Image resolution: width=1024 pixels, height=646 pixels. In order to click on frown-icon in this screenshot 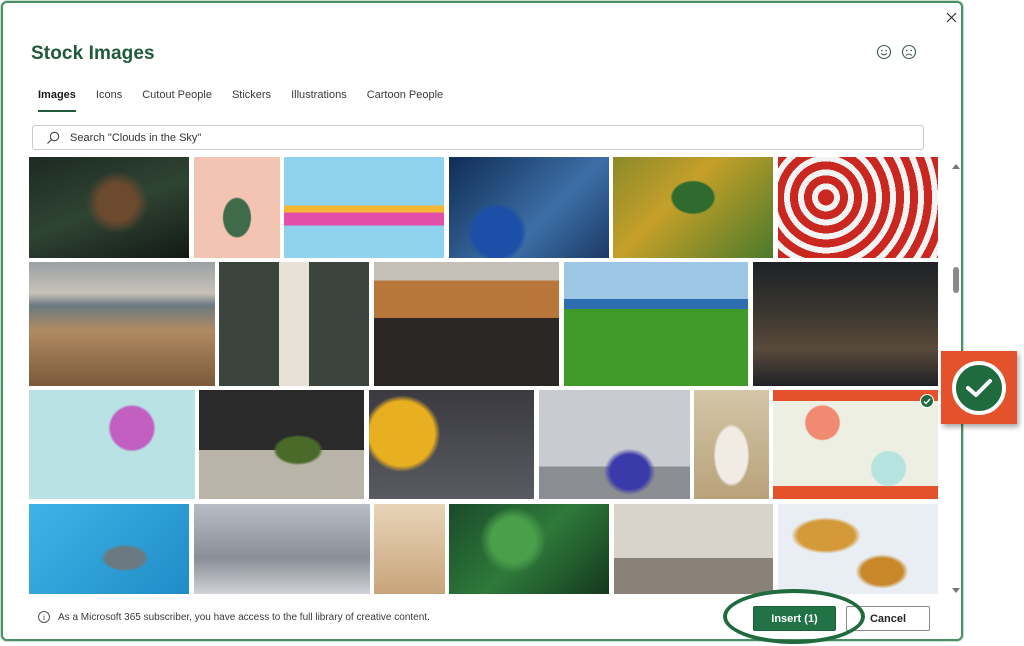, I will do `click(909, 52)`.